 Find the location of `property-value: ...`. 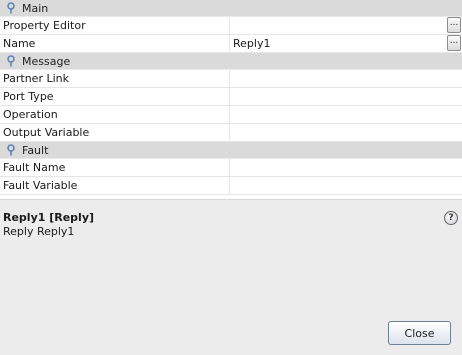

property-value: ... is located at coordinates (346, 25).